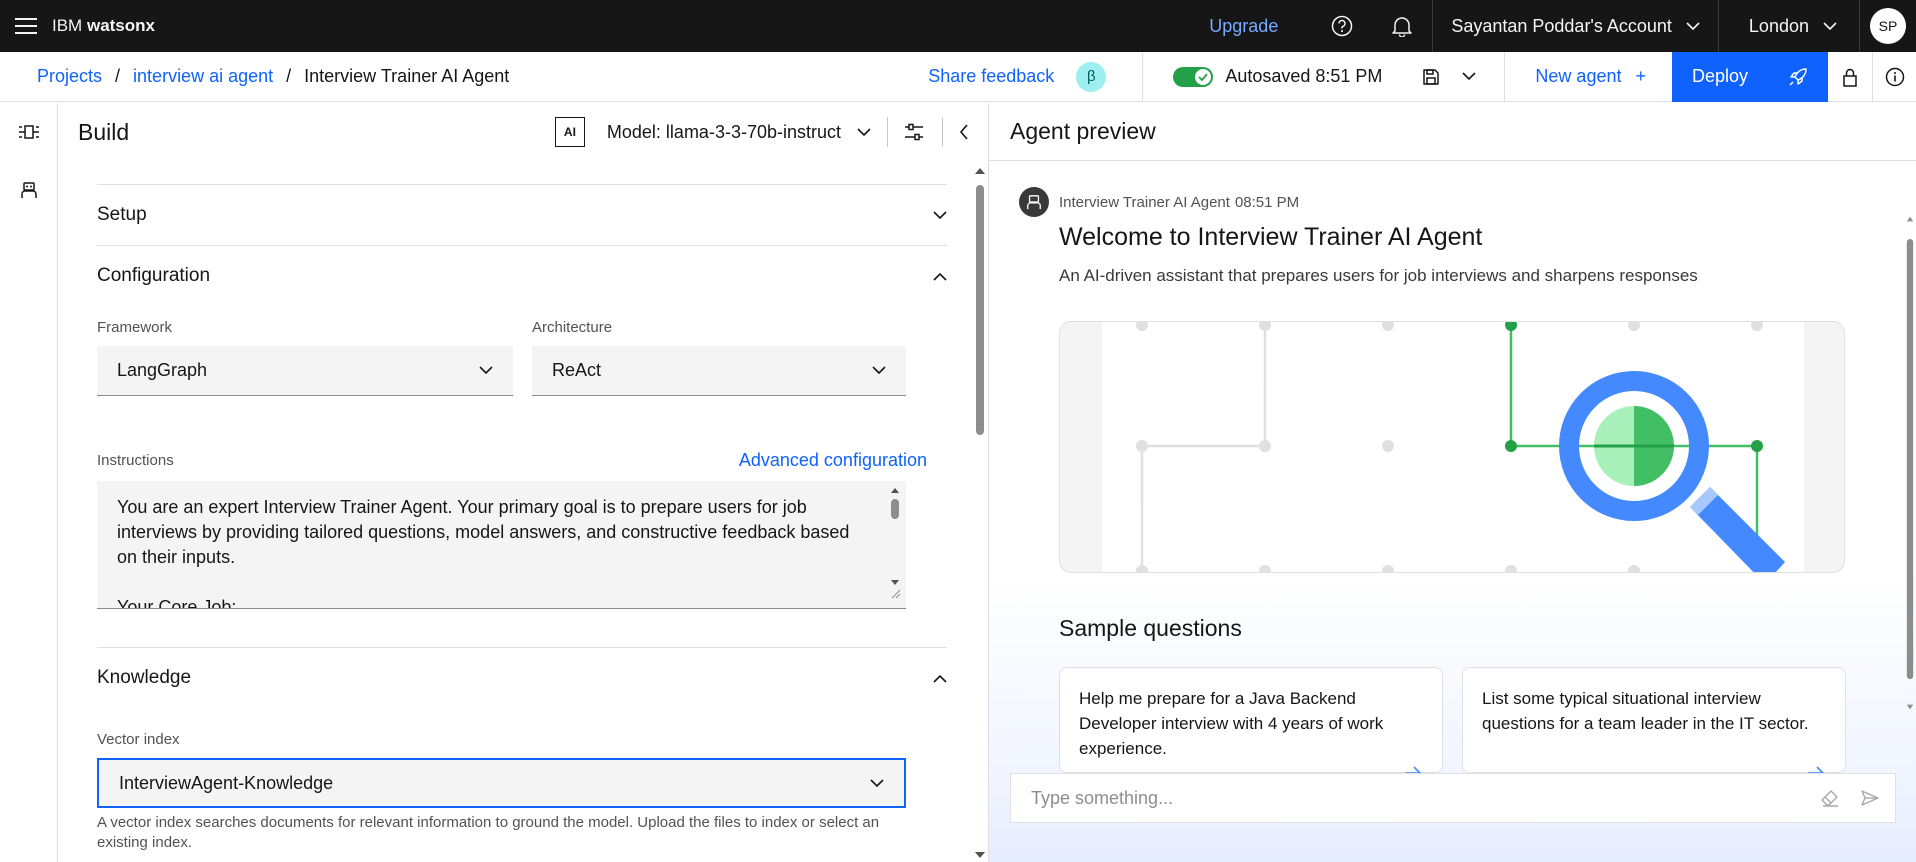 The width and height of the screenshot is (1916, 862). What do you see at coordinates (1910, 463) in the screenshot?
I see `preview-scrollbar` at bounding box center [1910, 463].